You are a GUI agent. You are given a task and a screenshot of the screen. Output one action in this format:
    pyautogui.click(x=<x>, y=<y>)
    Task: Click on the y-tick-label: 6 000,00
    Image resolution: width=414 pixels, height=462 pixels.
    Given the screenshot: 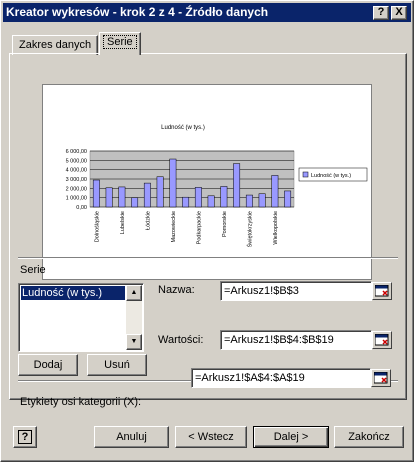 What is the action you would take?
    pyautogui.click(x=76, y=152)
    